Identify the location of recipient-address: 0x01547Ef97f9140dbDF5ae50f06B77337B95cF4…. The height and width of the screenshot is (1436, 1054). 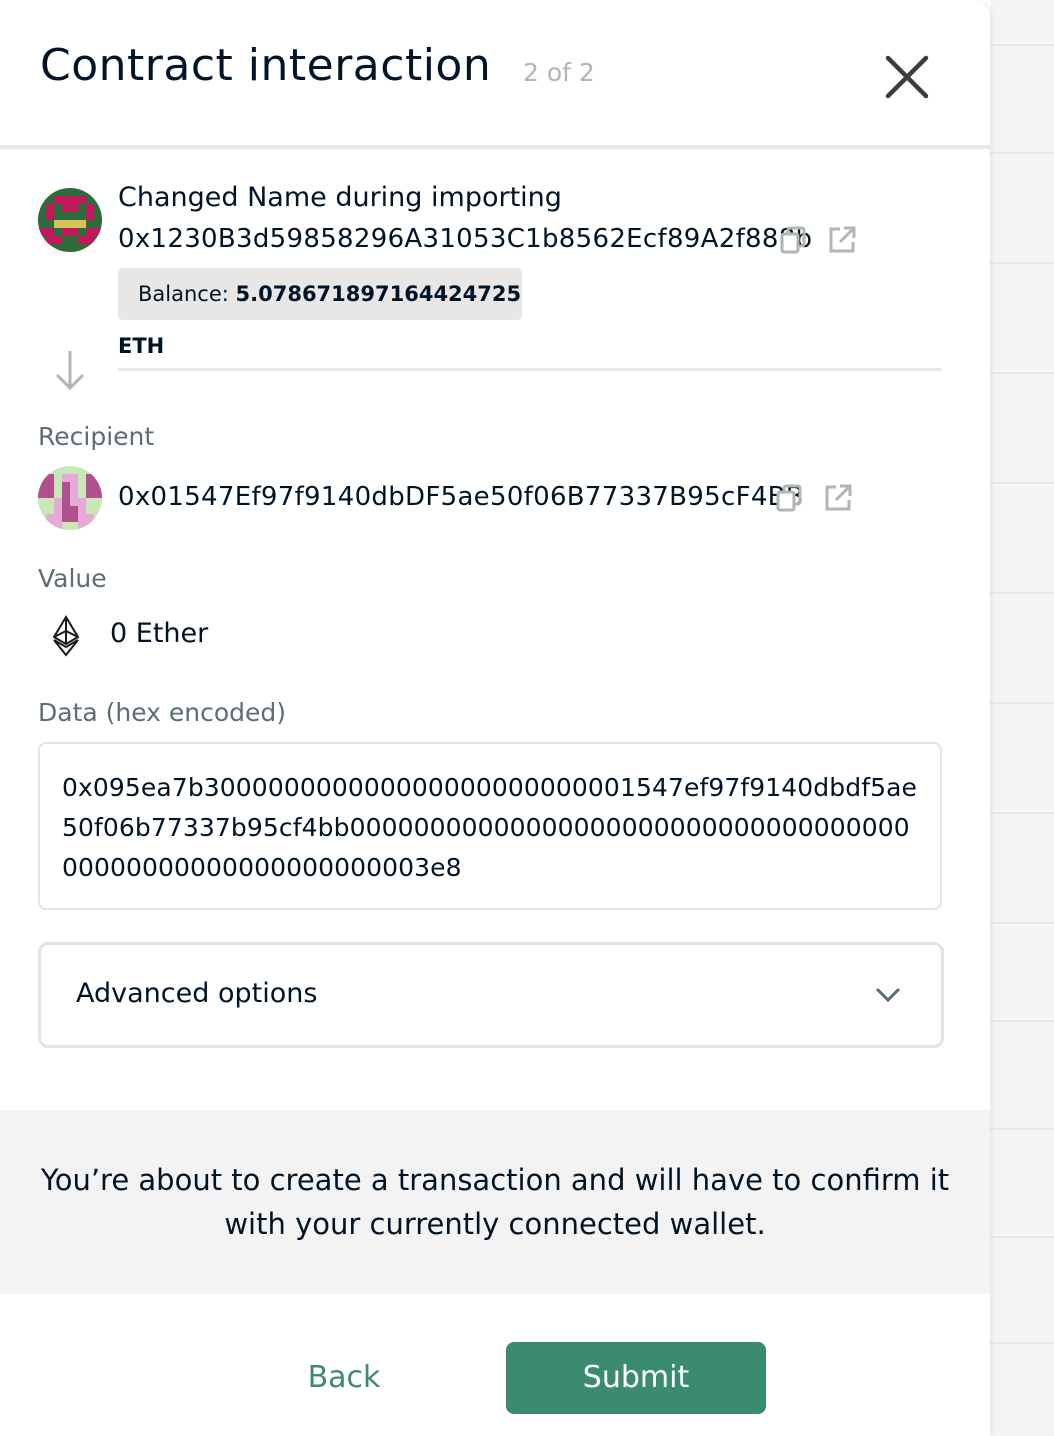
(461, 497).